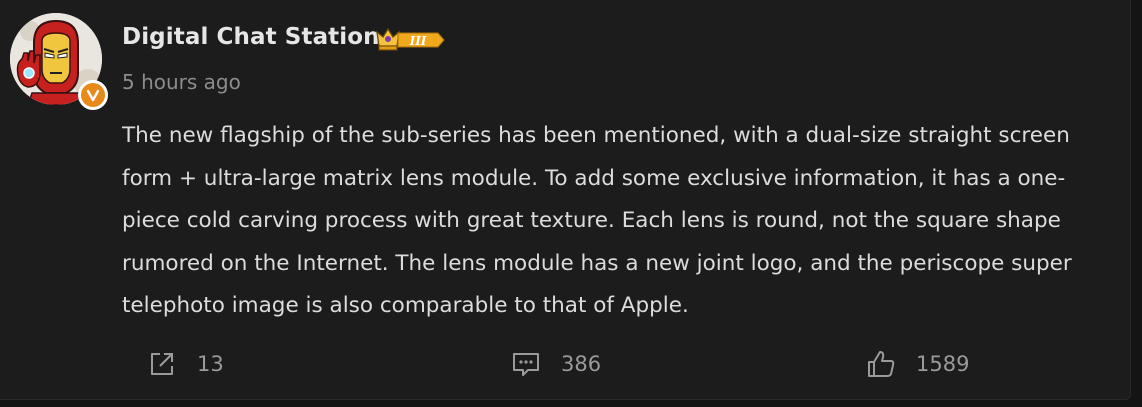 The width and height of the screenshot is (1142, 407). Describe the element at coordinates (556, 364) in the screenshot. I see `comment-button: 386` at that location.